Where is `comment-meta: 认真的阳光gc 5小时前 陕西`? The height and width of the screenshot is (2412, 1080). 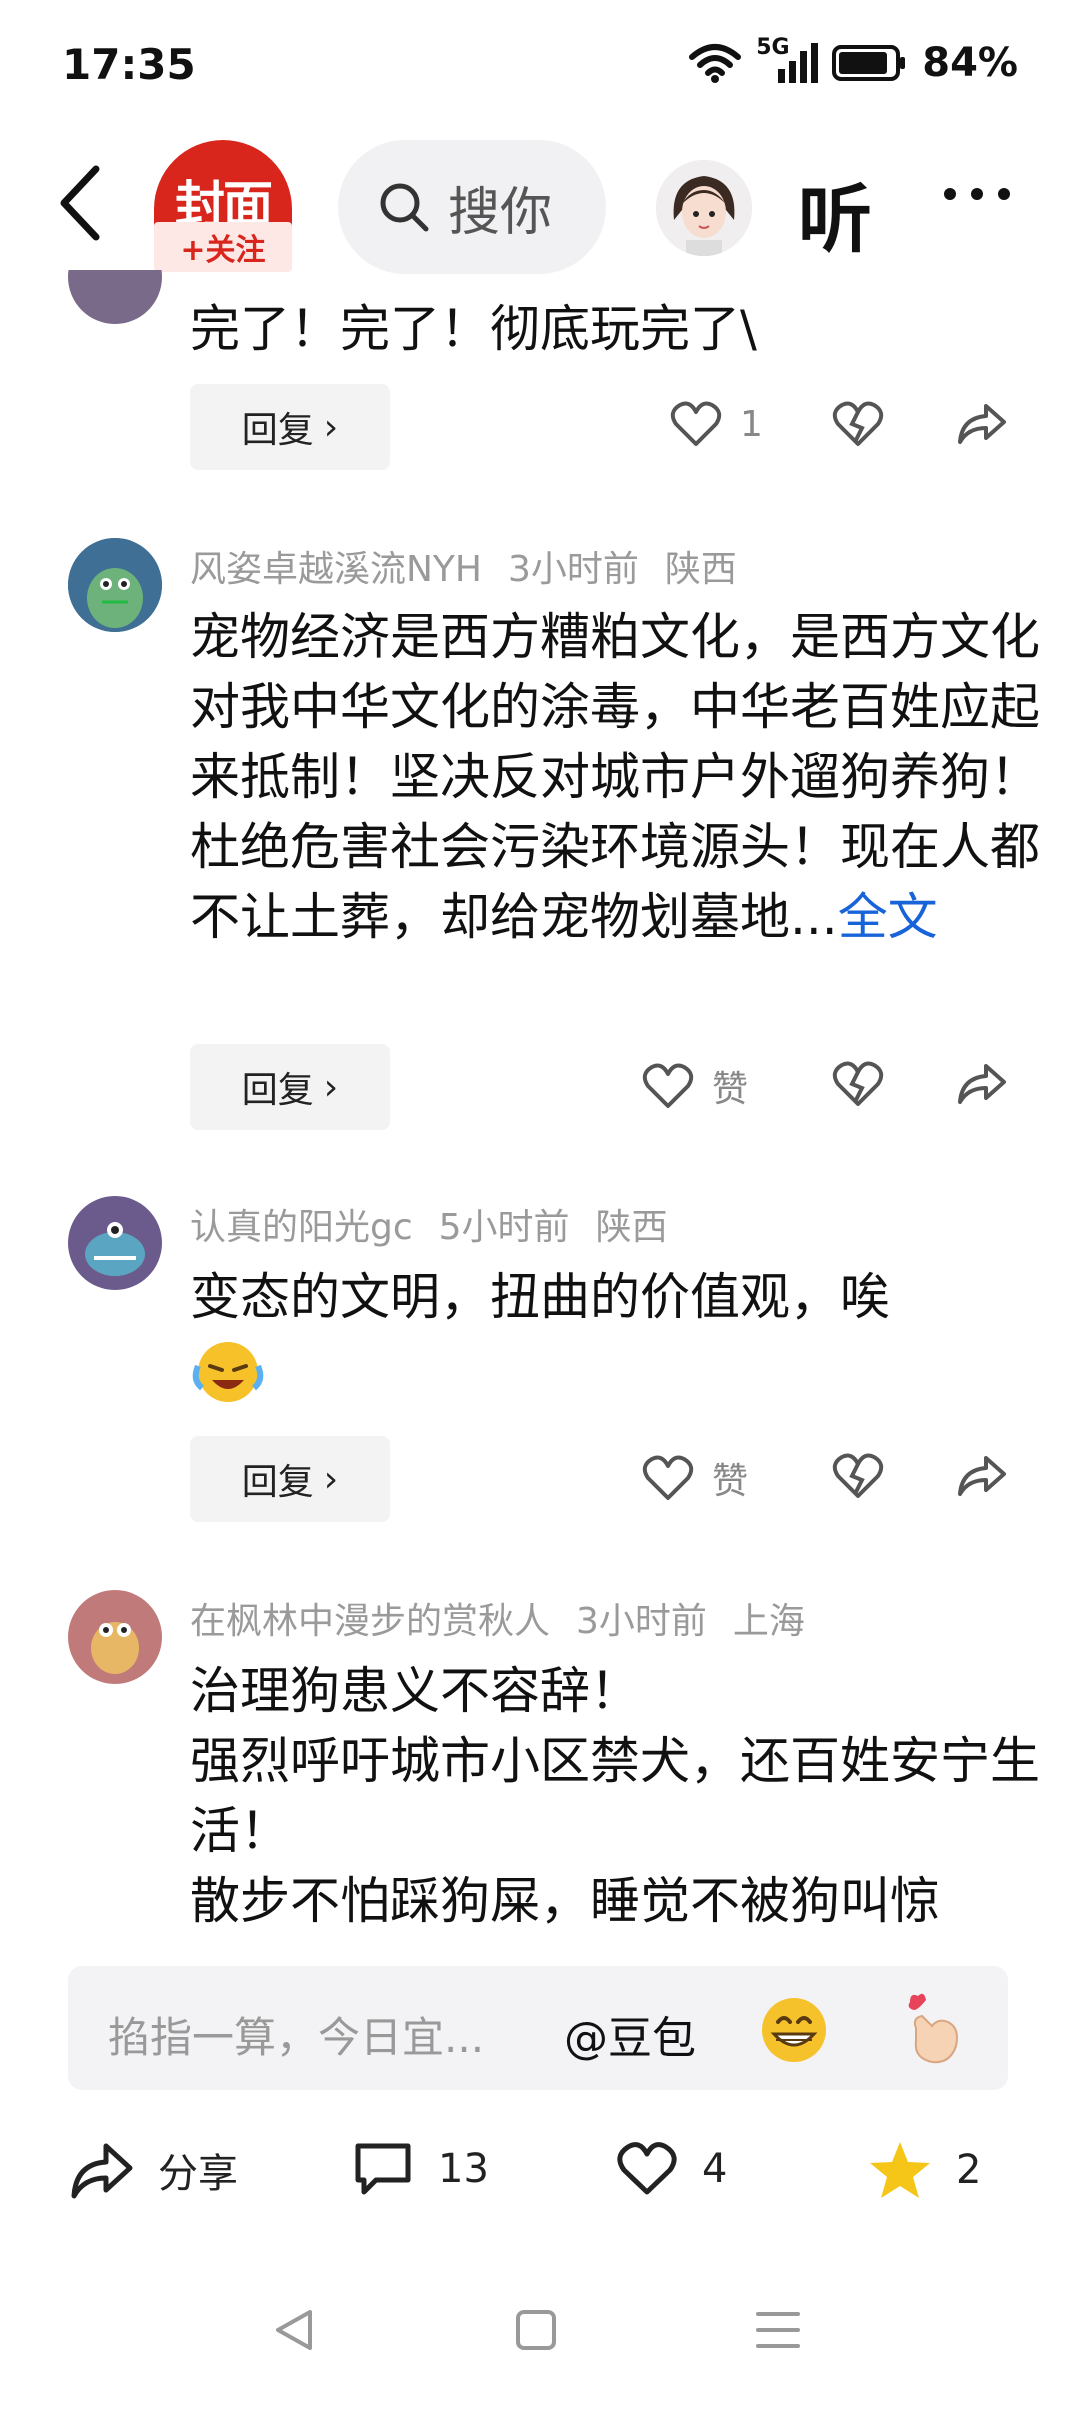 comment-meta: 认真的阳光gc 5小时前 陕西 is located at coordinates (442, 1224).